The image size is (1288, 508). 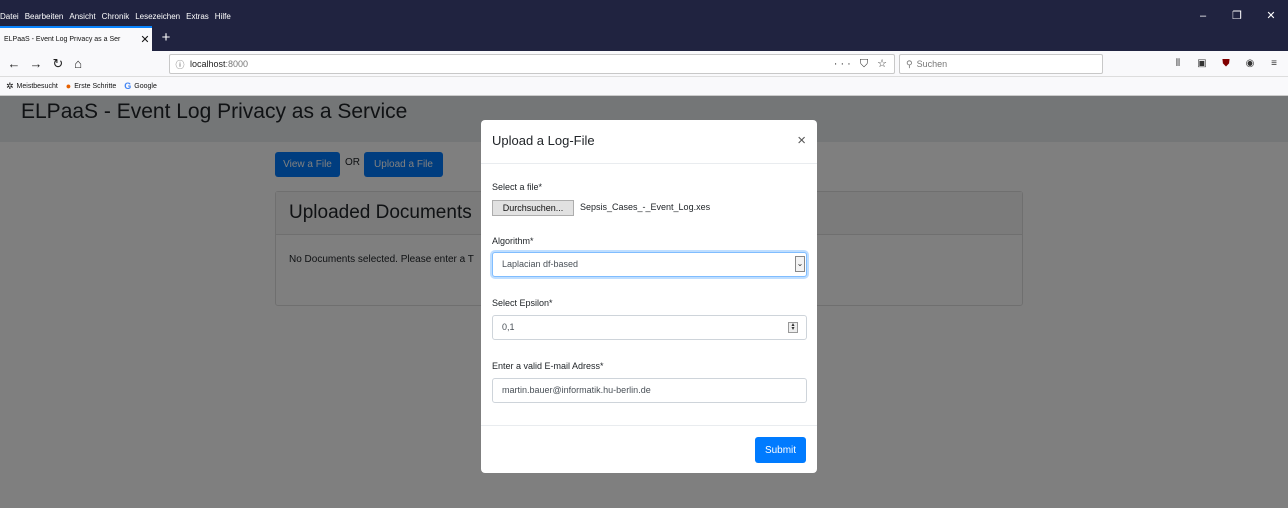 What do you see at coordinates (145, 86) in the screenshot?
I see `bookmark-label: Google` at bounding box center [145, 86].